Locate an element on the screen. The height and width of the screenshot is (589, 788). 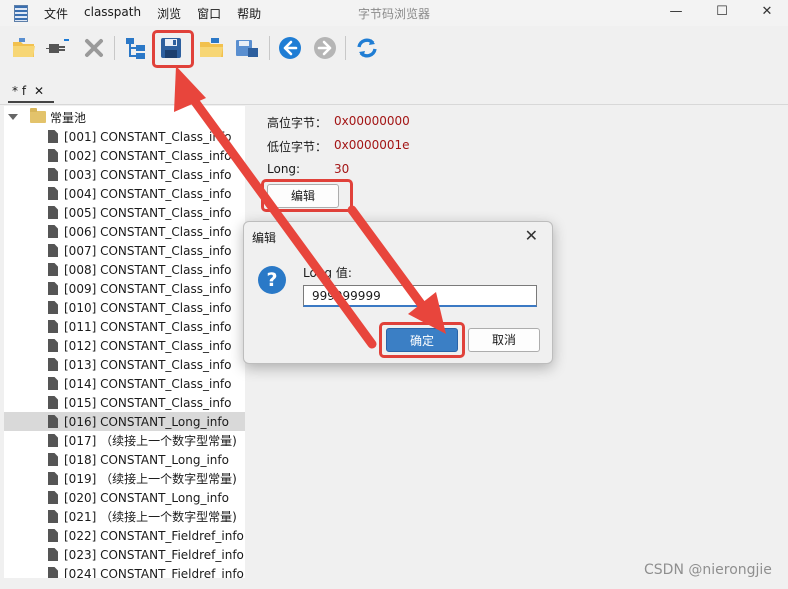
close-x-icon is located at coordinates (94, 48).